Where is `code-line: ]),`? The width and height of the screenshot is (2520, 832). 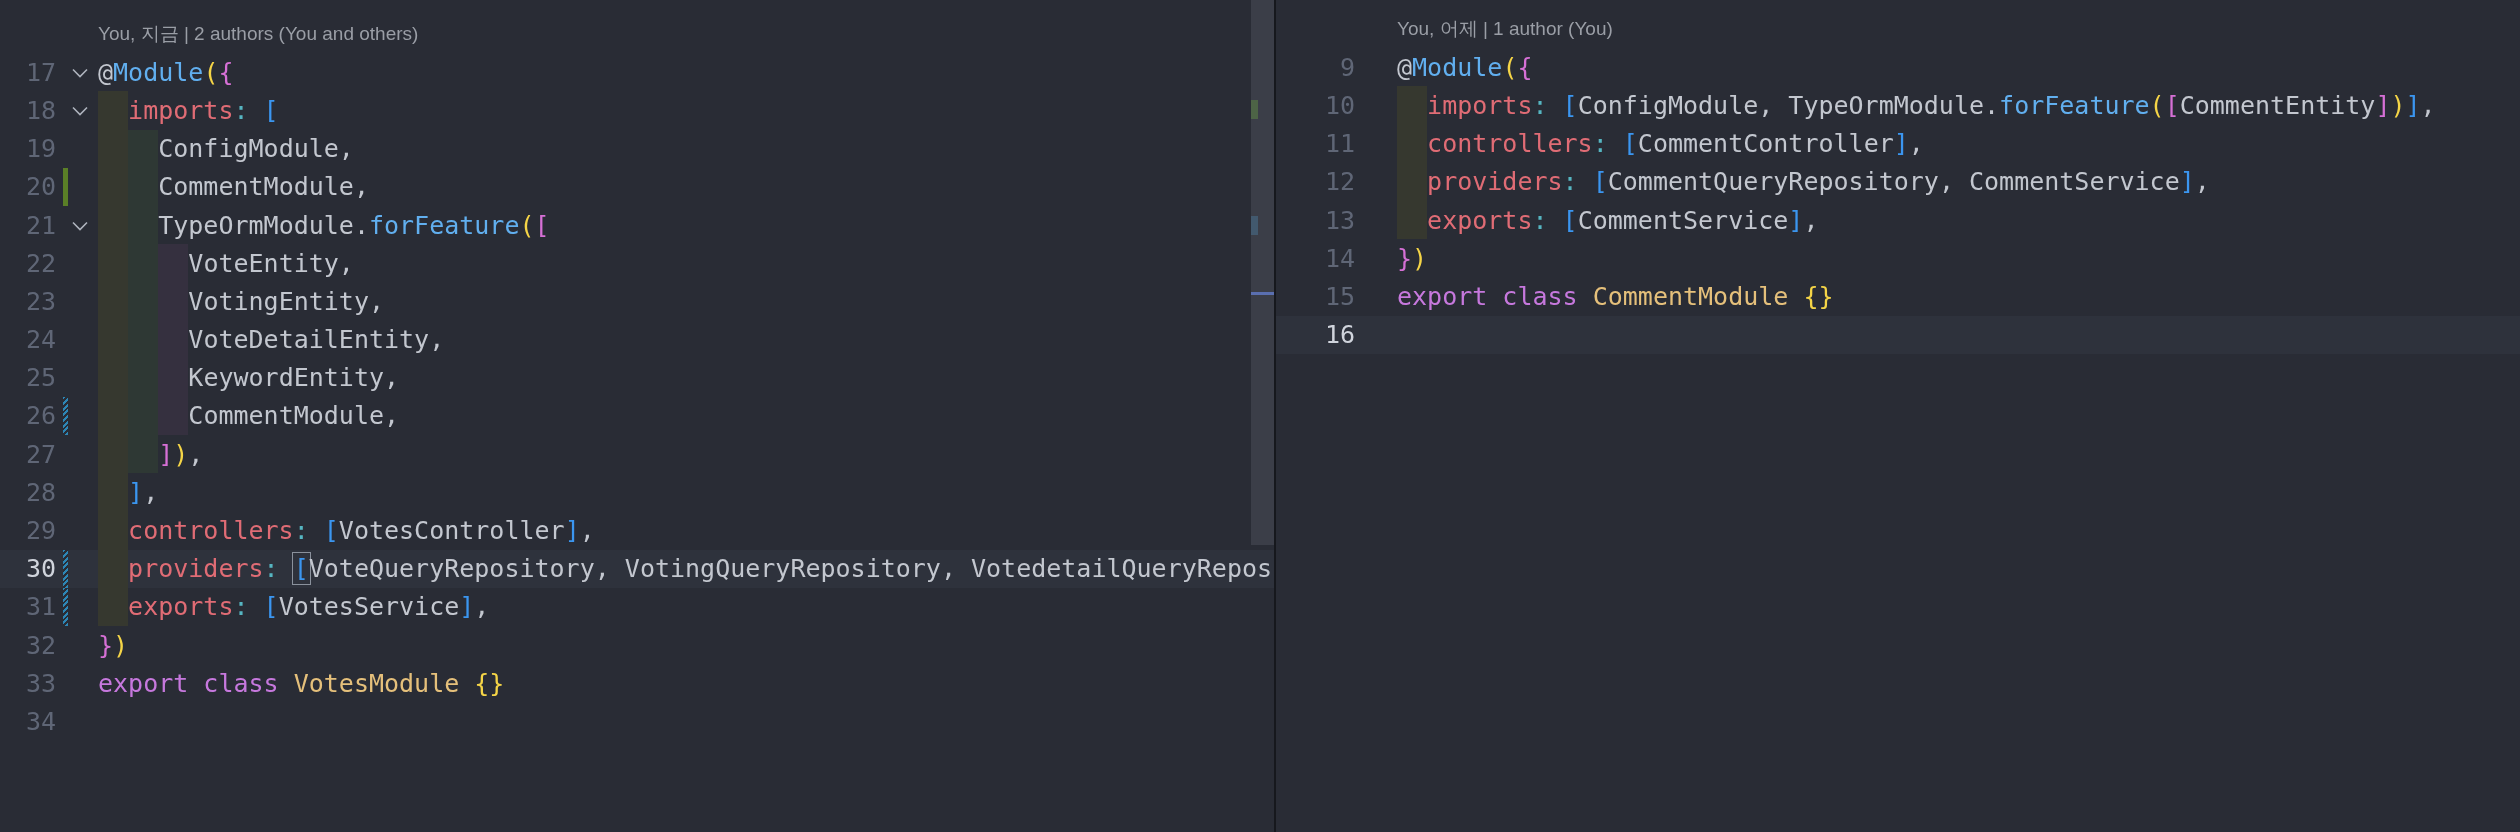 code-line: ]), is located at coordinates (151, 454).